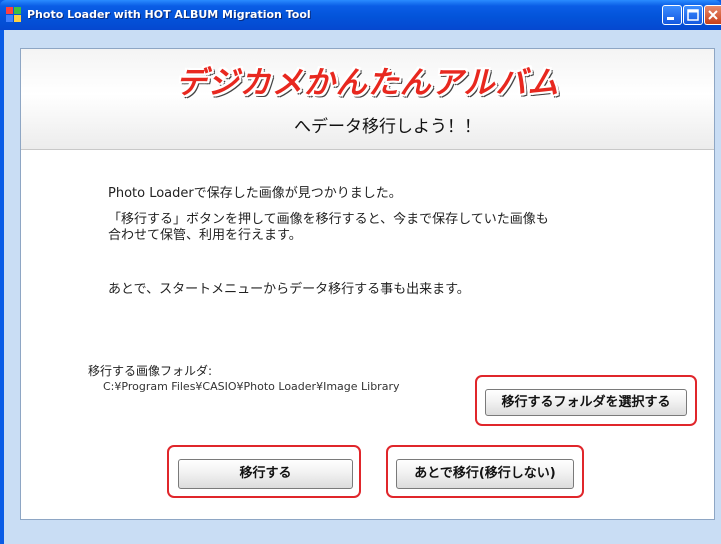  What do you see at coordinates (205, 235) in the screenshot?
I see `message-instruction-line2: 合わせて保管、利用を行えます。` at bounding box center [205, 235].